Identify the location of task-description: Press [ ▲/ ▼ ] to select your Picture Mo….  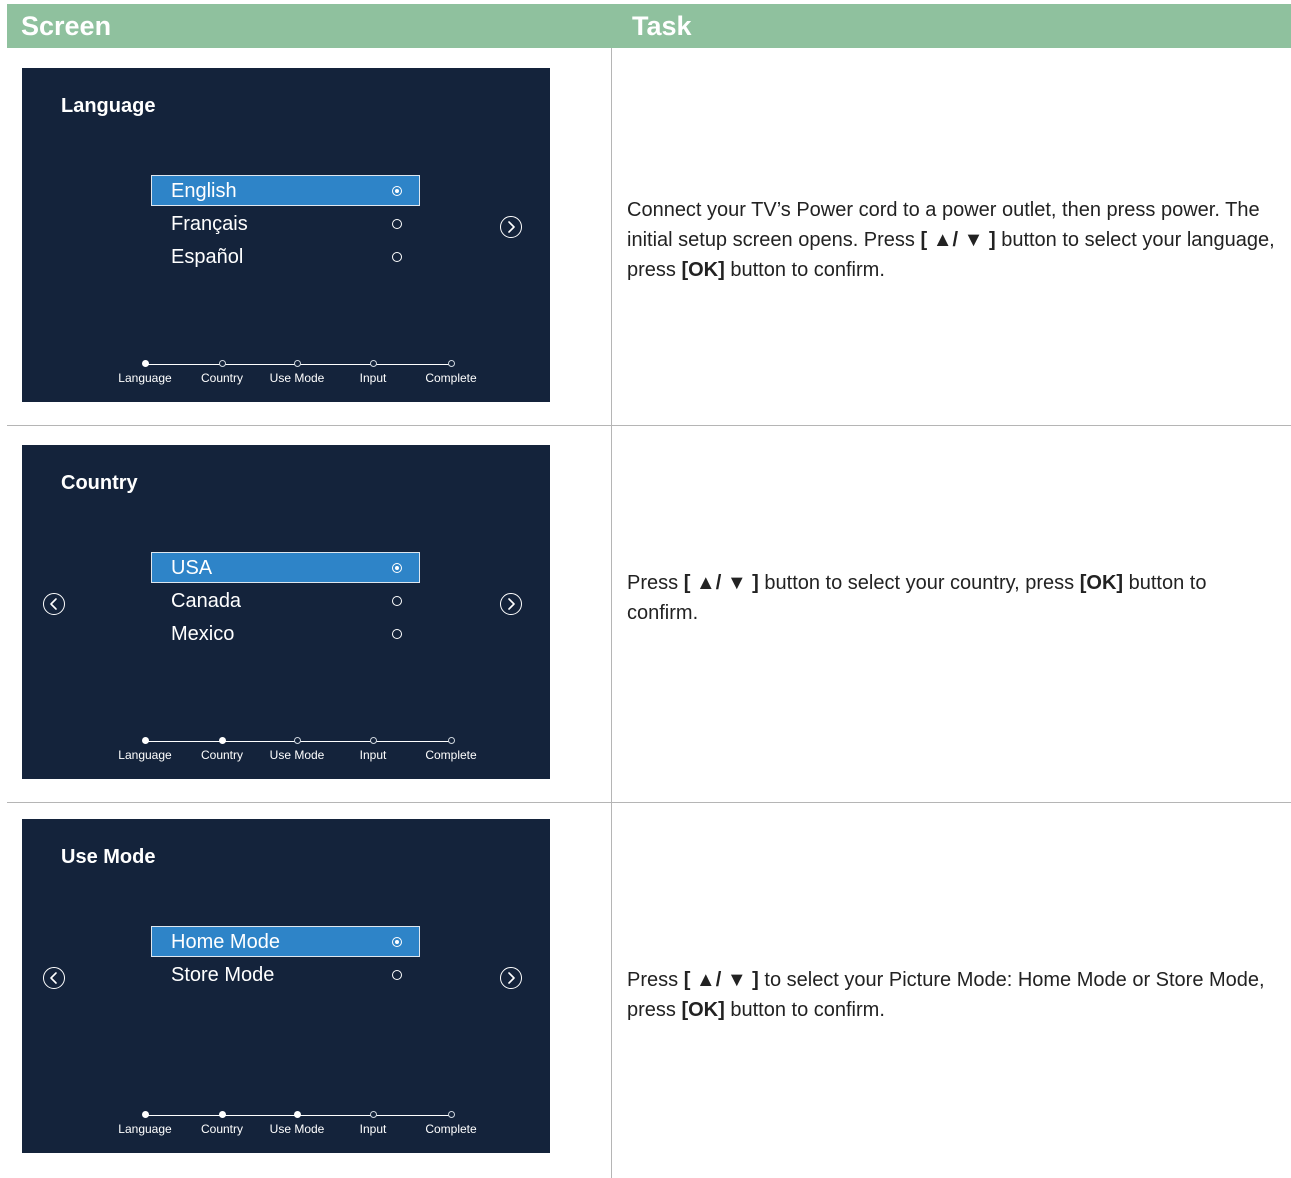
(946, 995).